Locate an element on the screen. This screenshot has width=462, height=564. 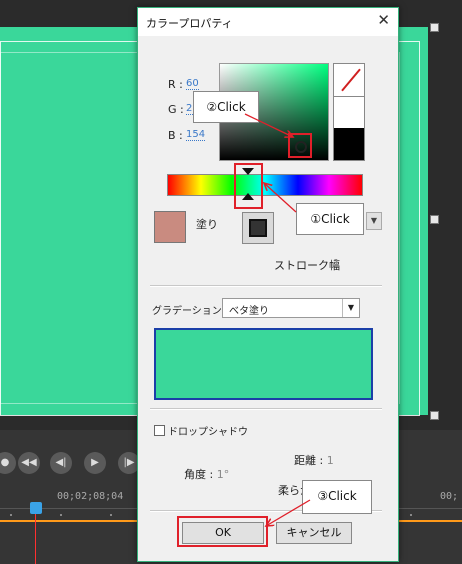
dialog-title: カラープロパティ is located at coordinates (189, 23).